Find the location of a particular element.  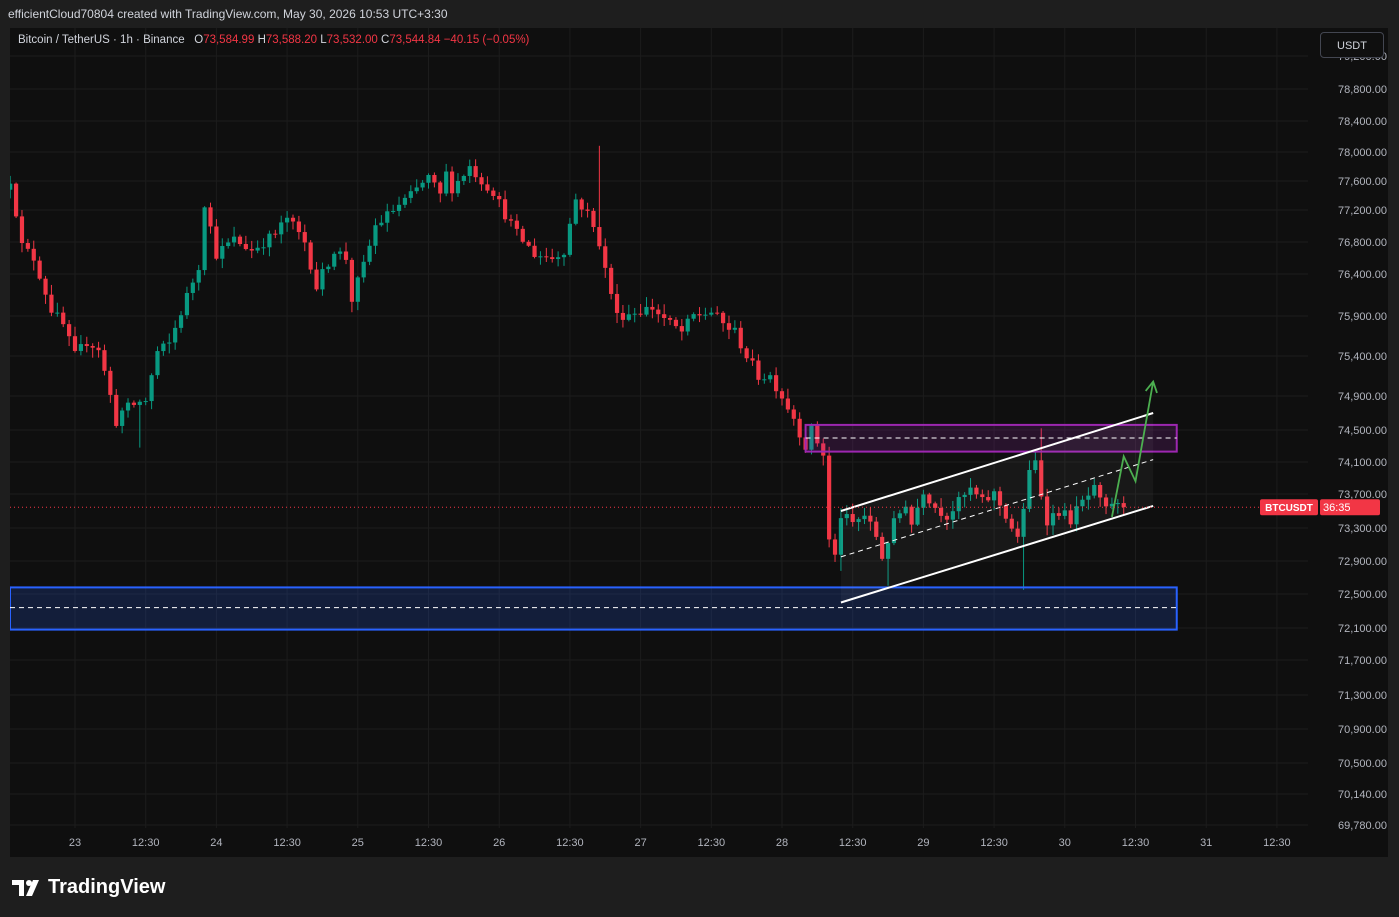

currency-button: USDT is located at coordinates (1352, 45).